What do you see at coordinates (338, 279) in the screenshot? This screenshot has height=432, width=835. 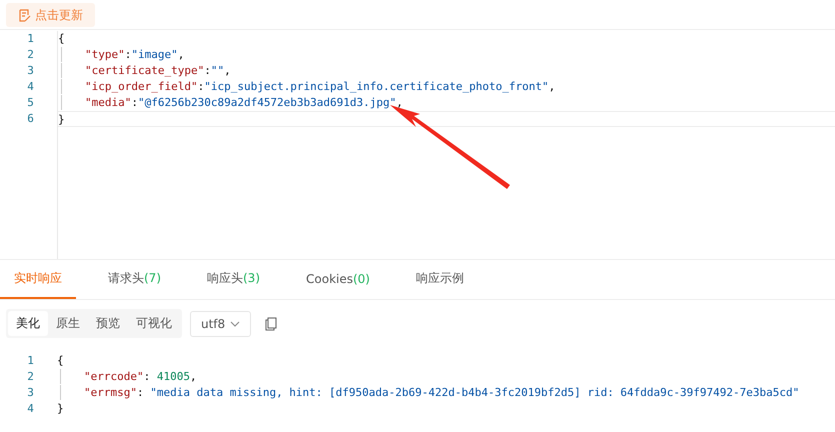 I see `response-tab: Cookies(0)` at bounding box center [338, 279].